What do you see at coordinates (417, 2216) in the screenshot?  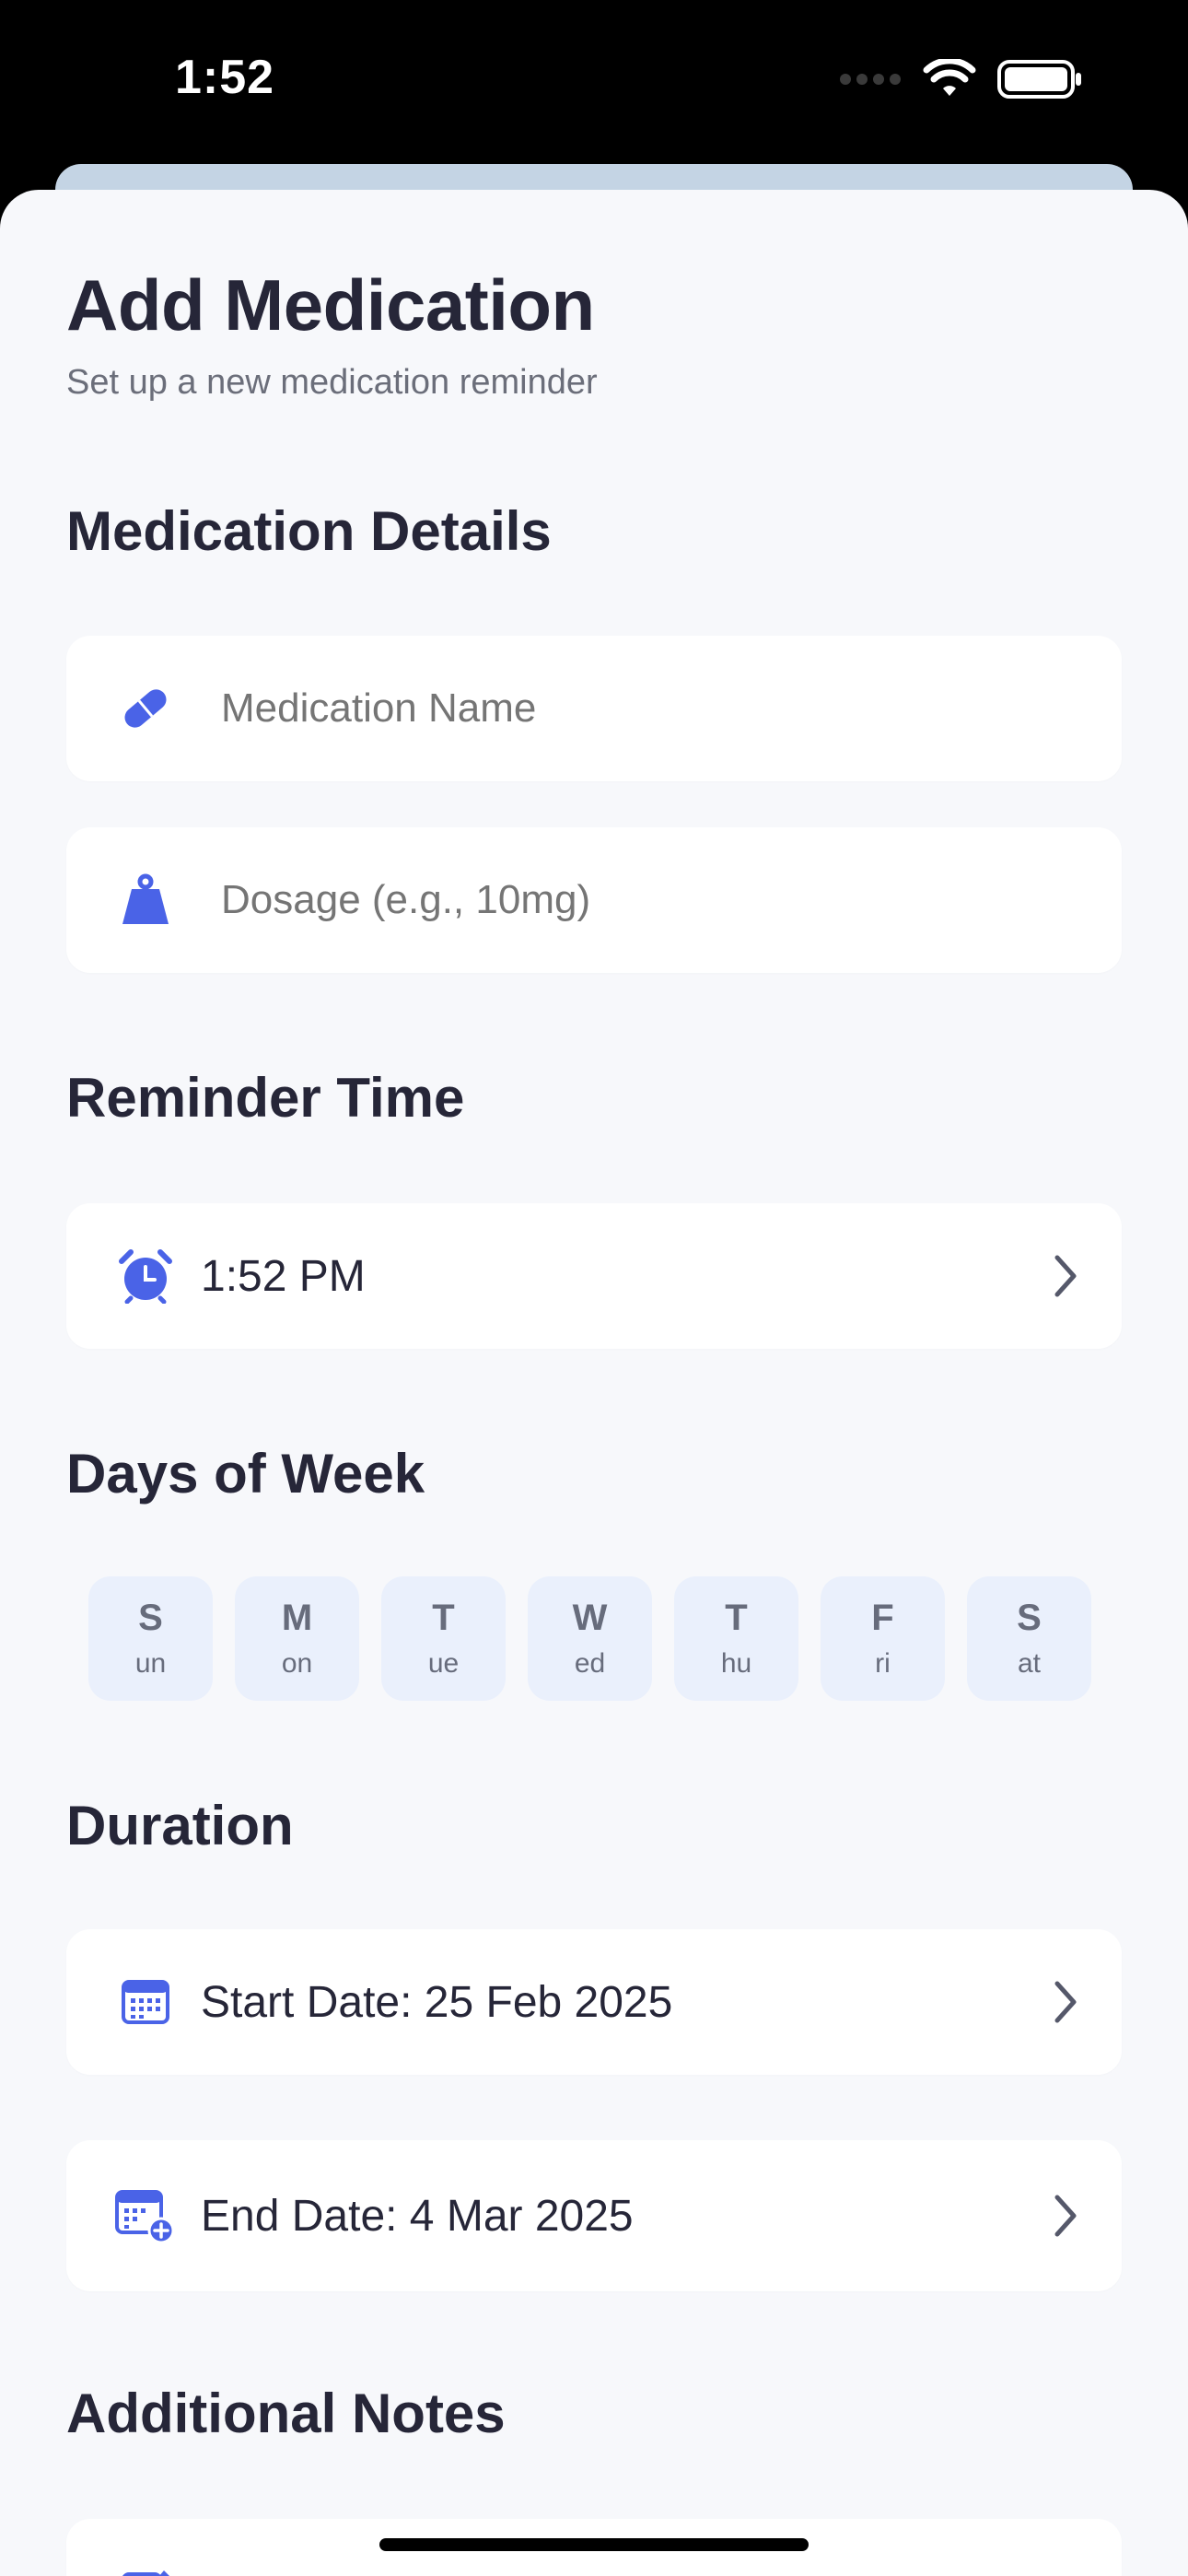 I see `end-date-value: End Date: 4 Mar 2025` at bounding box center [417, 2216].